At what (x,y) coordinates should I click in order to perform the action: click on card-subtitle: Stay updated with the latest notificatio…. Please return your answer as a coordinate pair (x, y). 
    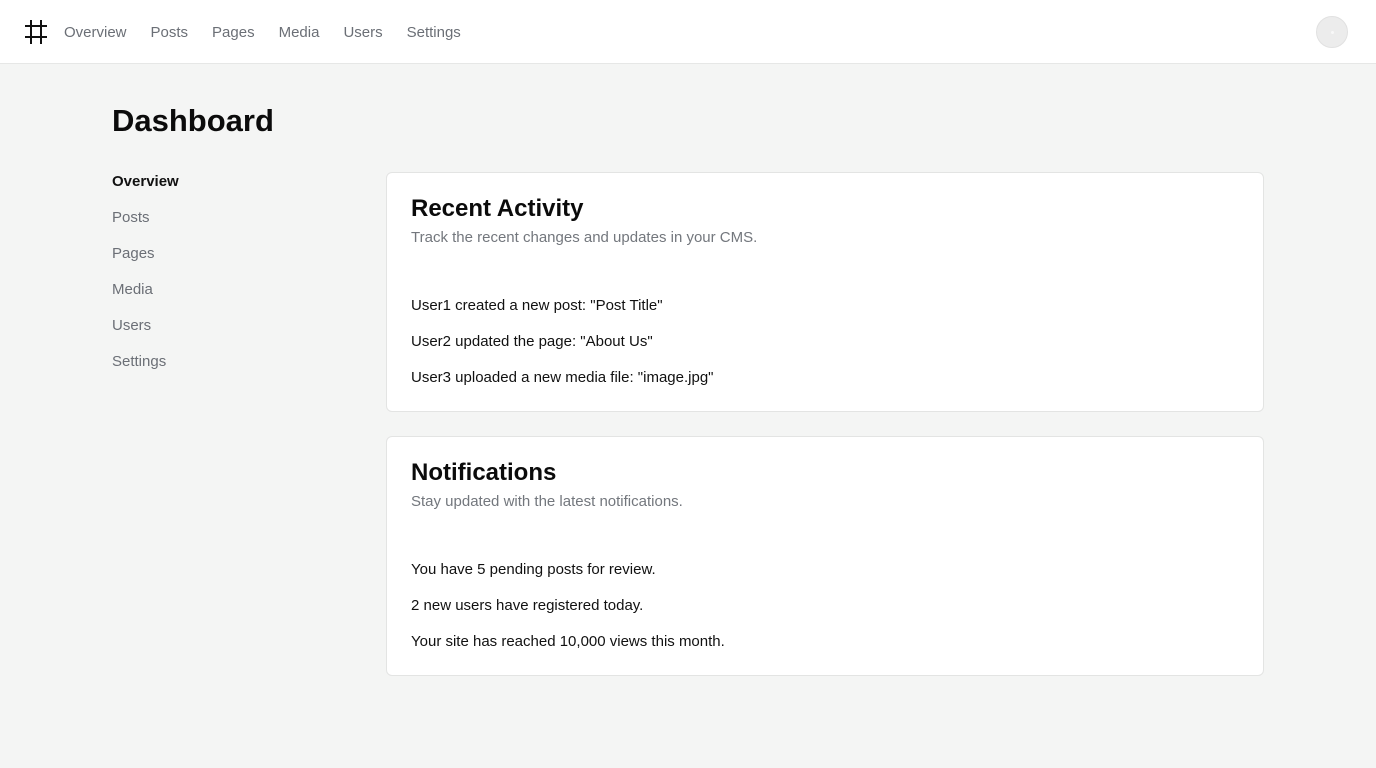
    Looking at the image, I should click on (547, 501).